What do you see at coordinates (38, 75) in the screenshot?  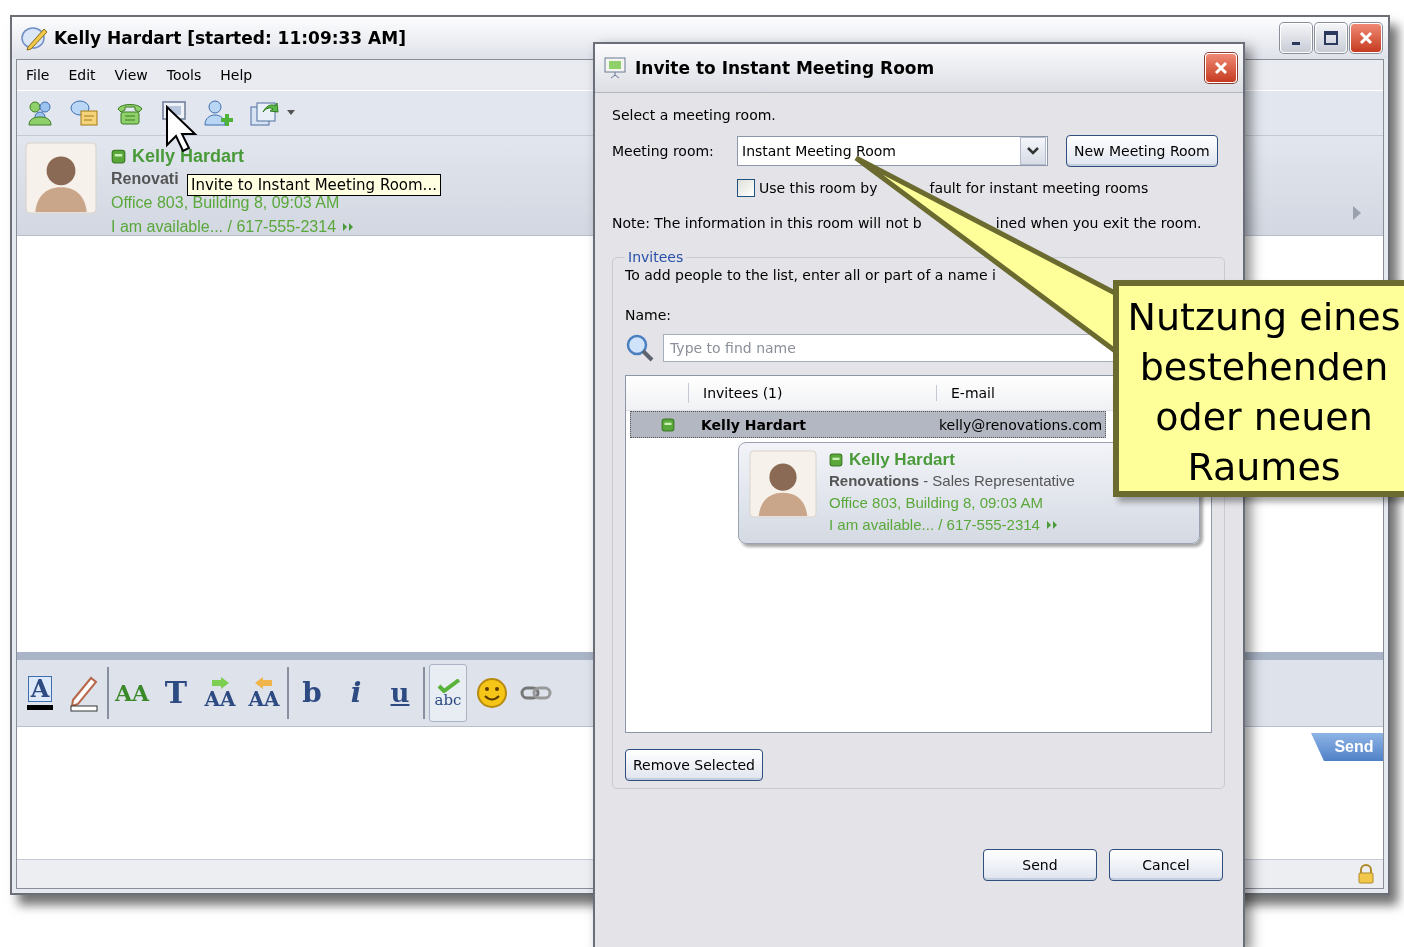 I see `menu-item: File` at bounding box center [38, 75].